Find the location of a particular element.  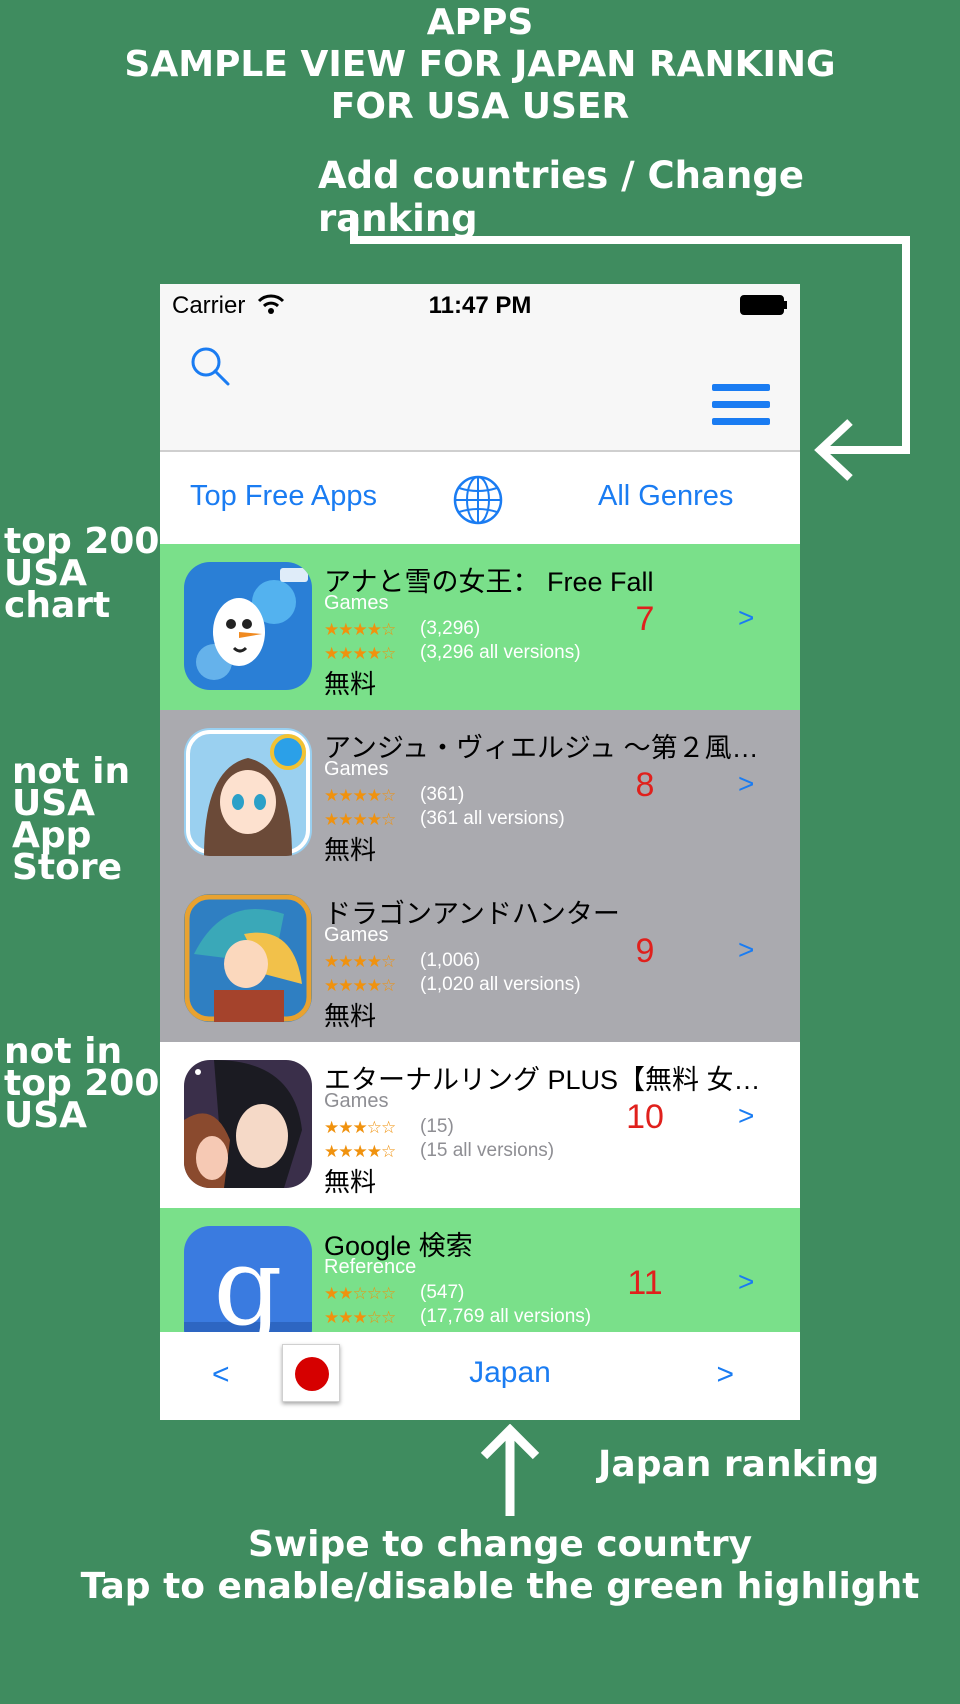

country-switcher-bar: < Japan > is located at coordinates (480, 1376).